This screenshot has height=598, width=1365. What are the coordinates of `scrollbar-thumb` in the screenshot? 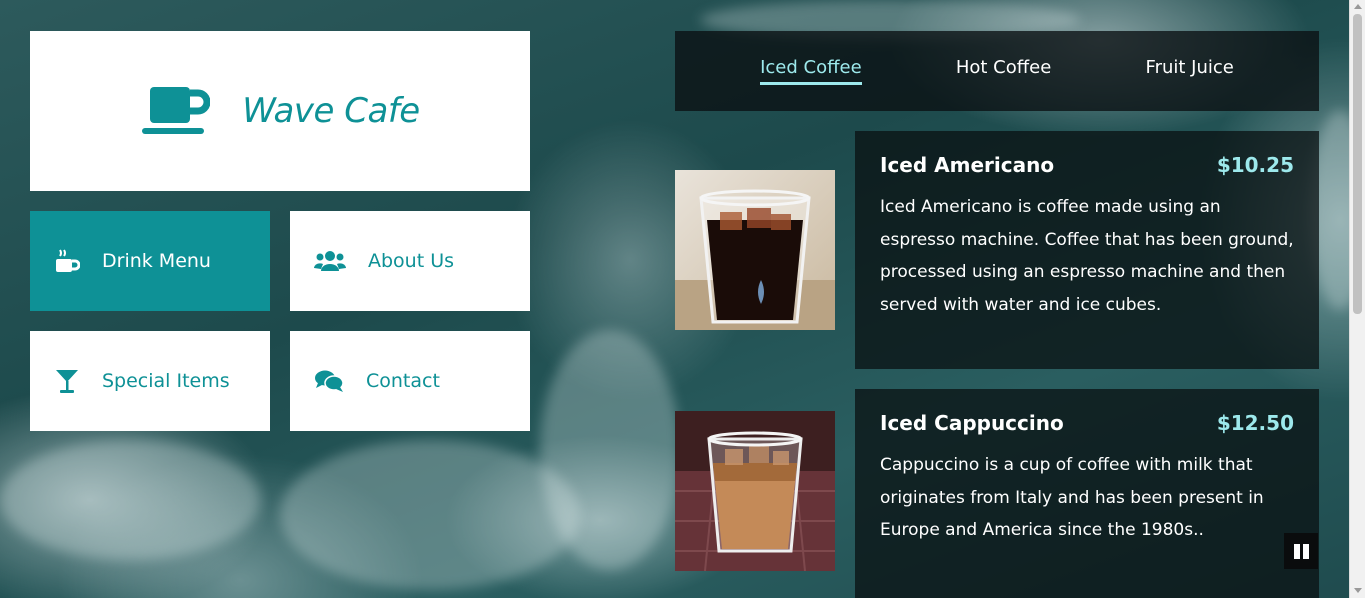 It's located at (1357, 164).